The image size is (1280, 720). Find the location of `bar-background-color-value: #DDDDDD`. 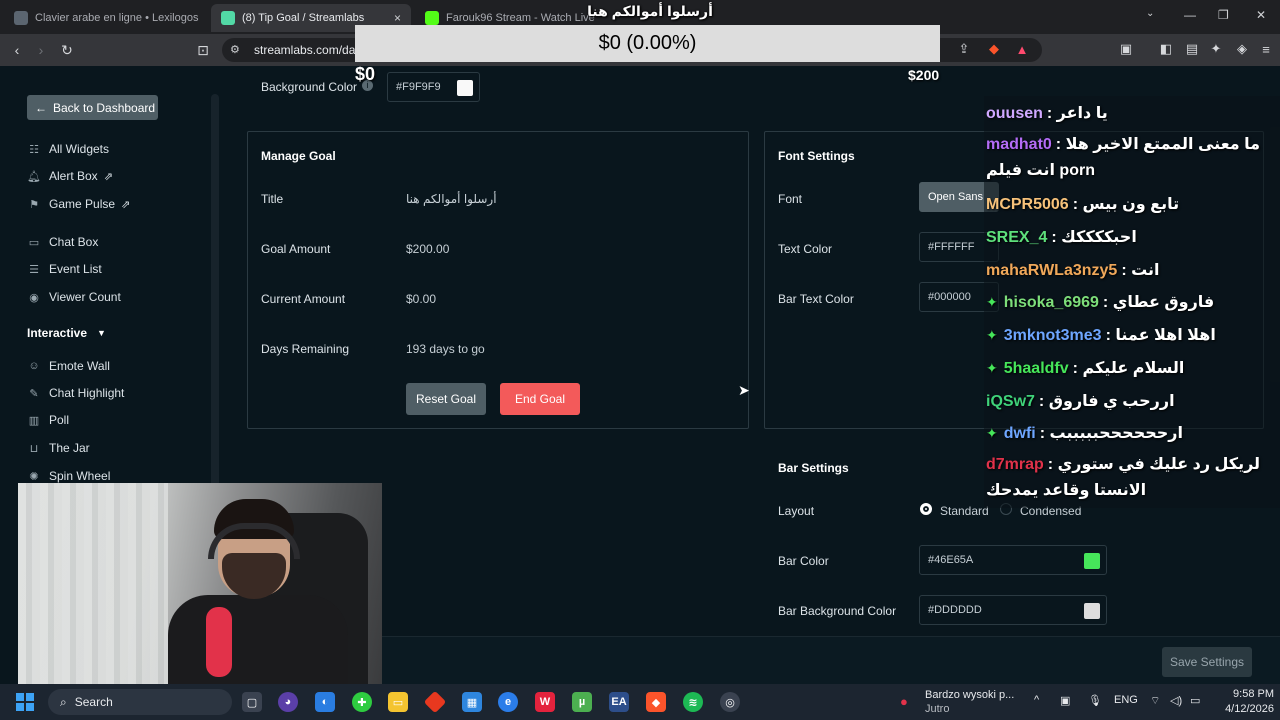

bar-background-color-value: #DDDDDD is located at coordinates (955, 610).